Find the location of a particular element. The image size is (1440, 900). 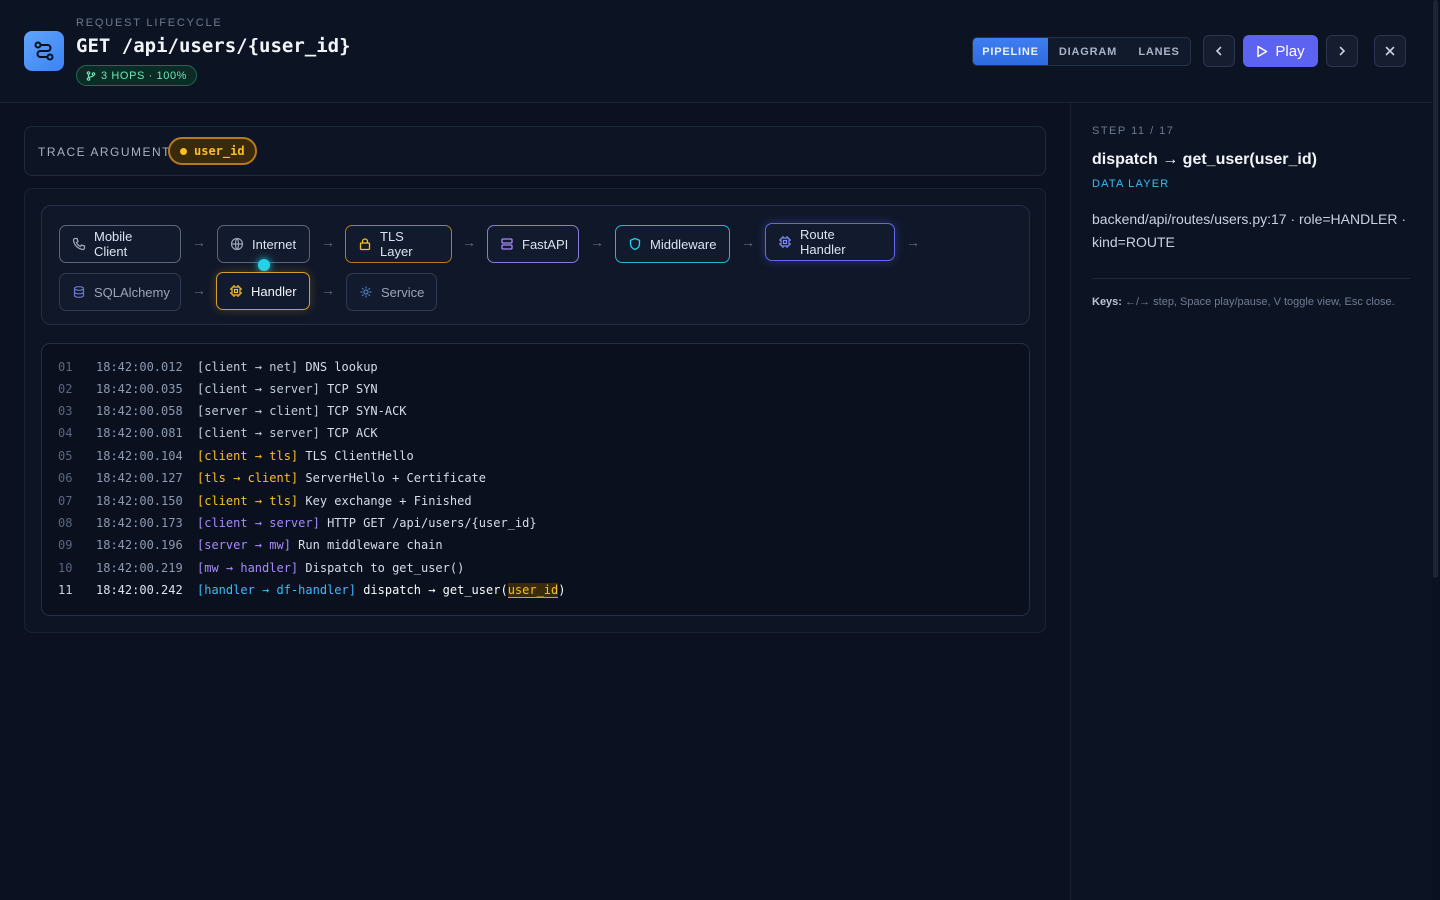

node-service: Service is located at coordinates (391, 292).